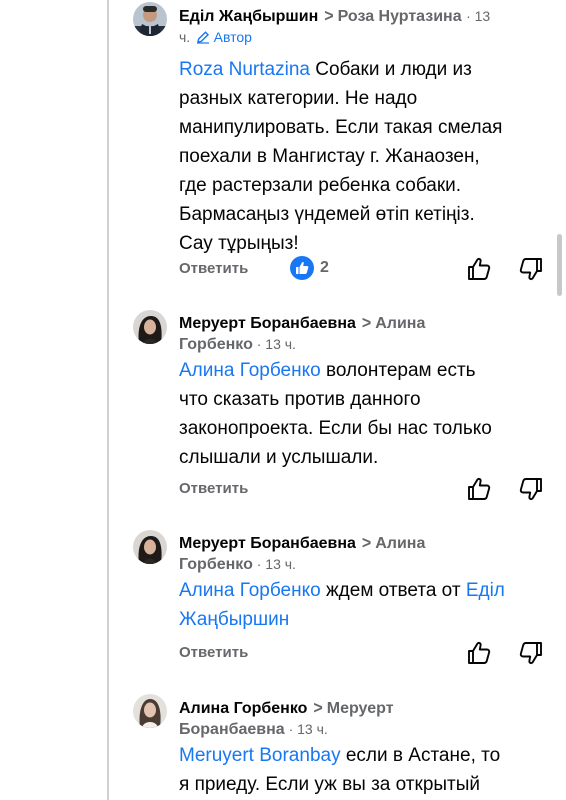  What do you see at coordinates (420, 755) in the screenshot?
I see `comment-line: если в Астане, то` at bounding box center [420, 755].